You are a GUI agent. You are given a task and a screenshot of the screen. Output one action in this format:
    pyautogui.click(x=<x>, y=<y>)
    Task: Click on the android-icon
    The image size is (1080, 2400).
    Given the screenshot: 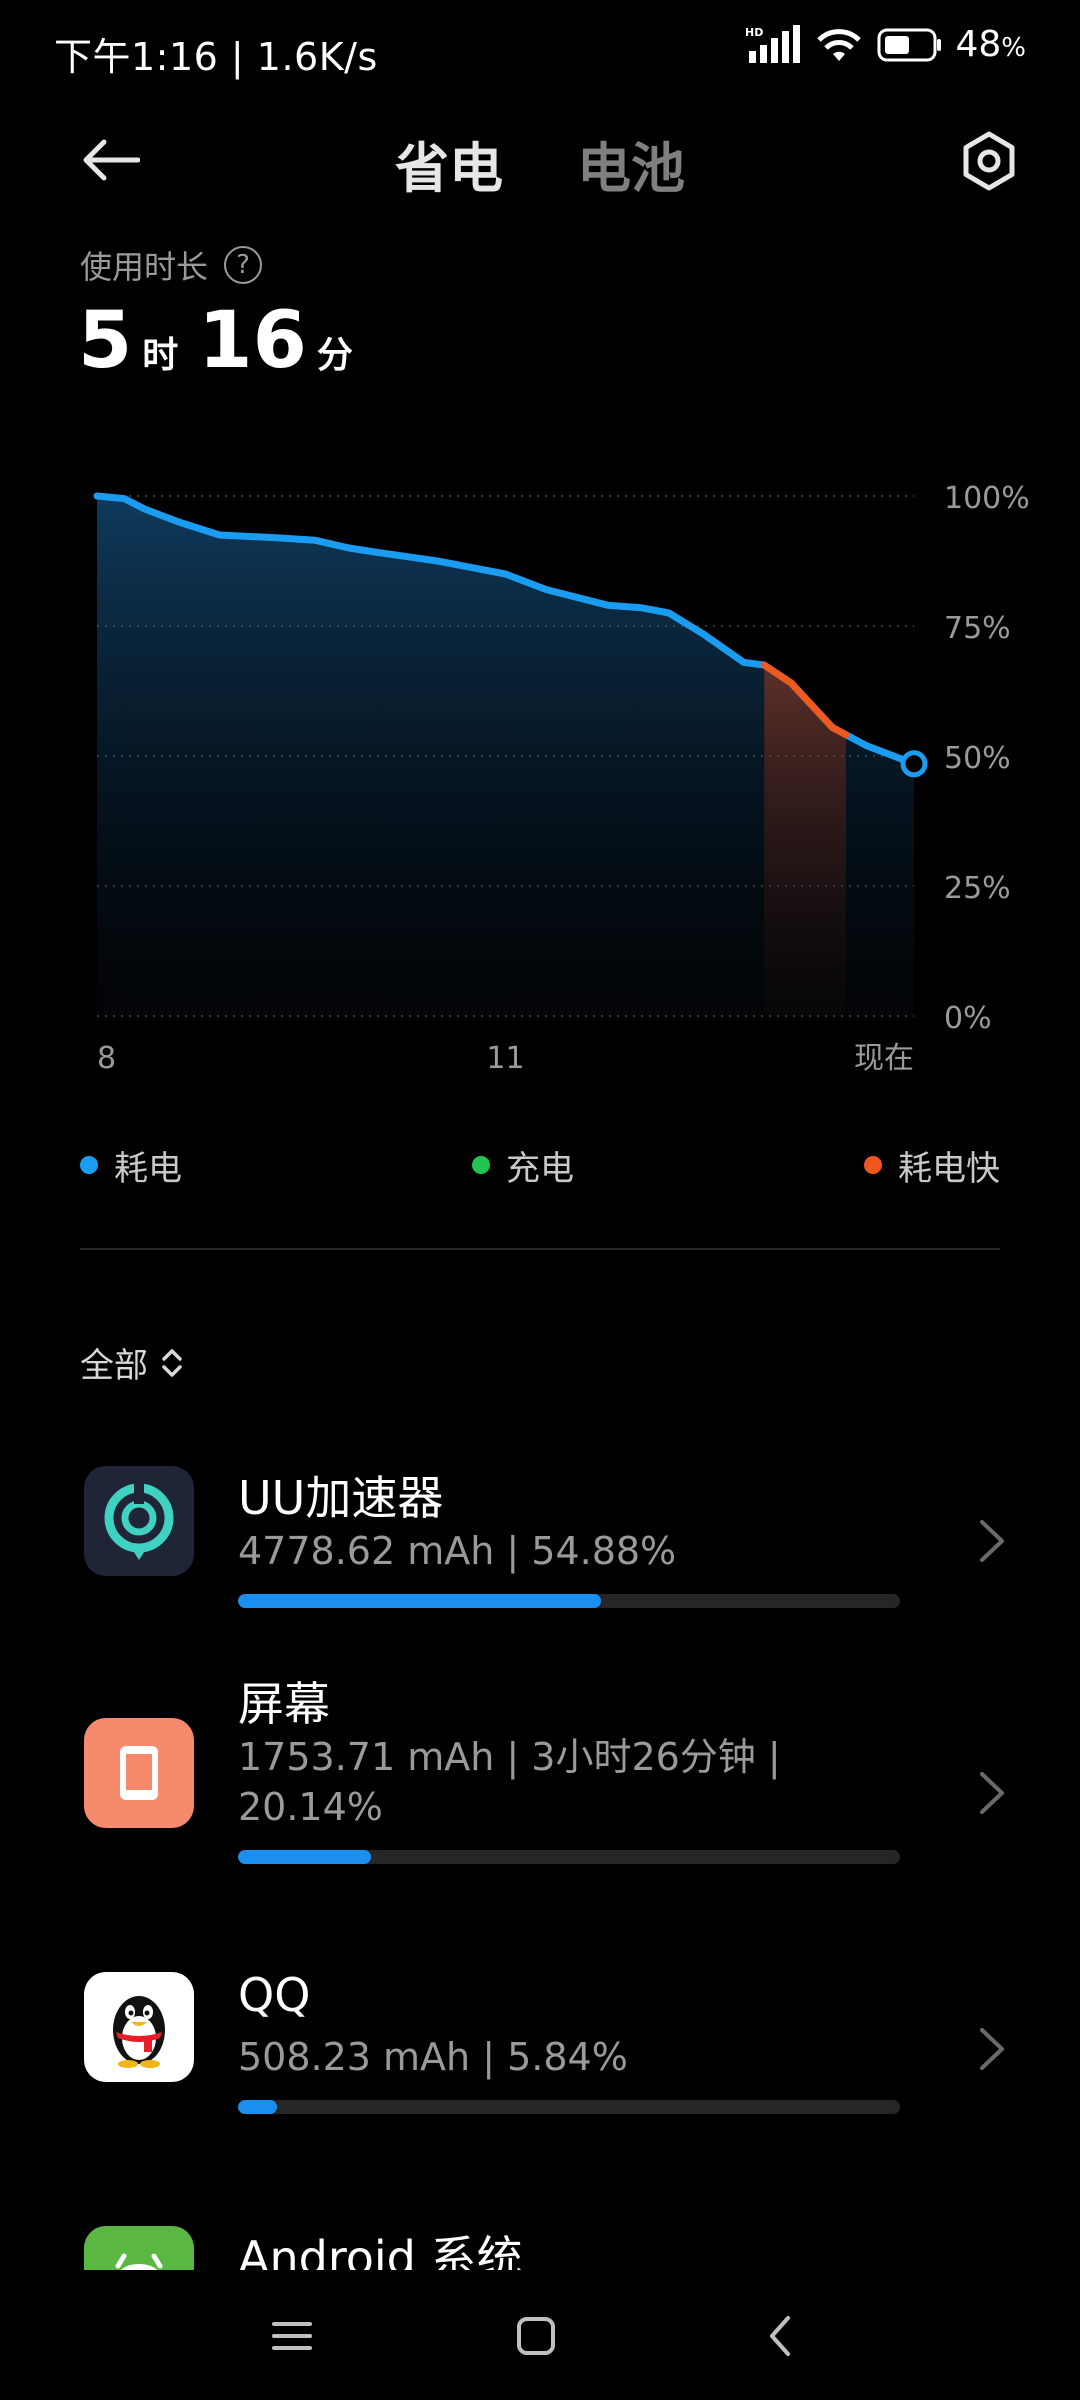 What is the action you would take?
    pyautogui.click(x=139, y=2248)
    